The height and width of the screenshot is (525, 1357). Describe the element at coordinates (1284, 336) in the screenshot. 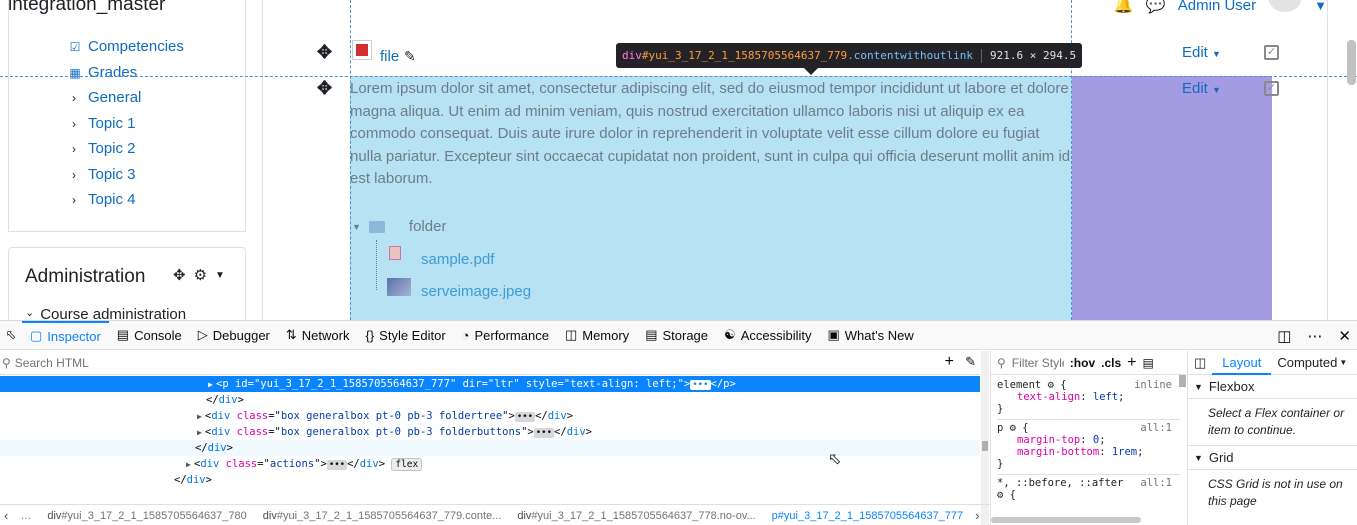

I see `dock-icon: ◫` at that location.